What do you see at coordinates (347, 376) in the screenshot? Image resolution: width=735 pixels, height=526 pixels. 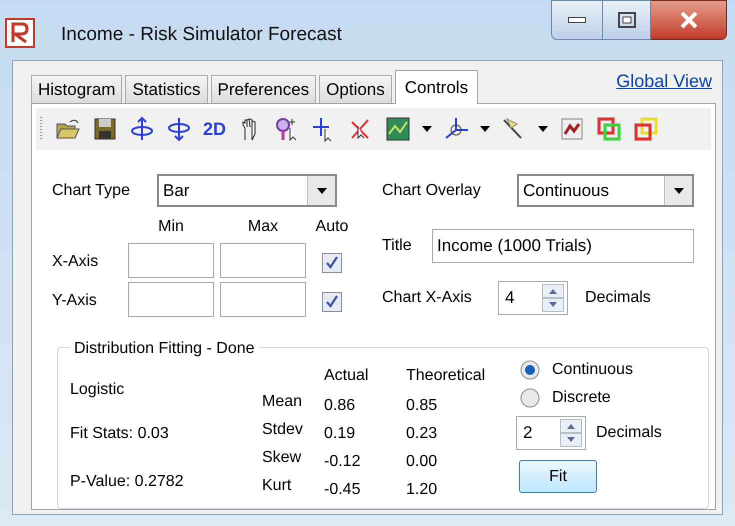 I see `column-header: Actual` at bounding box center [347, 376].